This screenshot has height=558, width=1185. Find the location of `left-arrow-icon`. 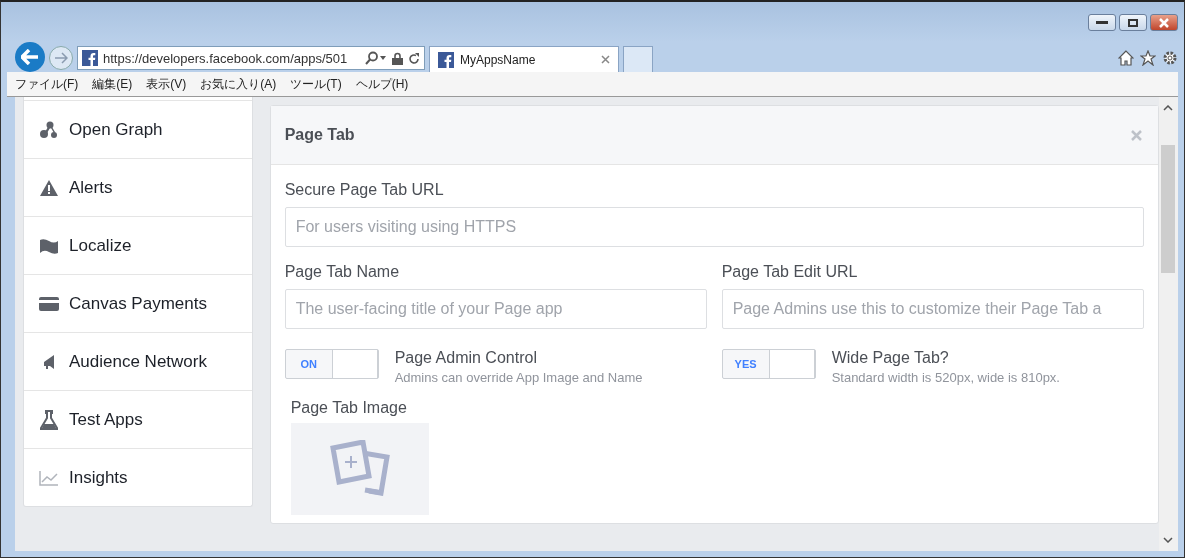

left-arrow-icon is located at coordinates (30, 57).